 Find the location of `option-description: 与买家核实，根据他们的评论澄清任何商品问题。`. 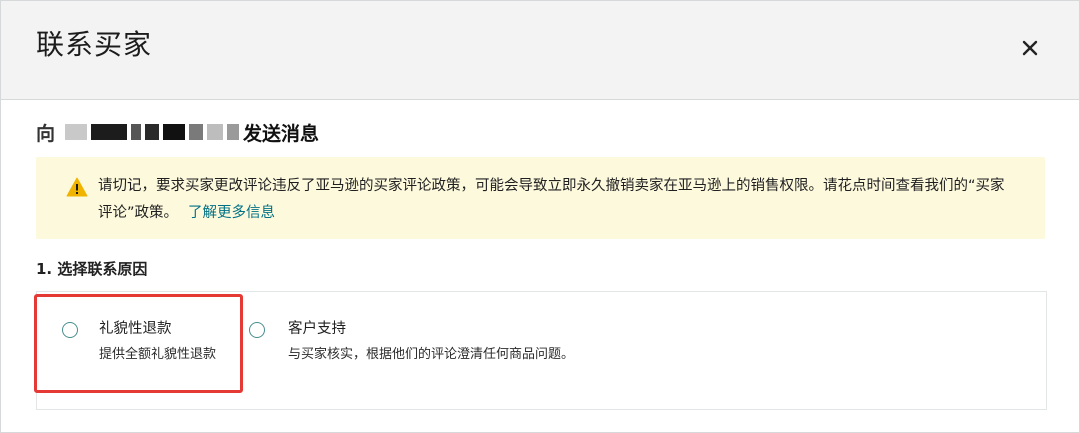

option-description: 与买家核实，根据他们的评论澄清任何商品问题。 is located at coordinates (431, 354).